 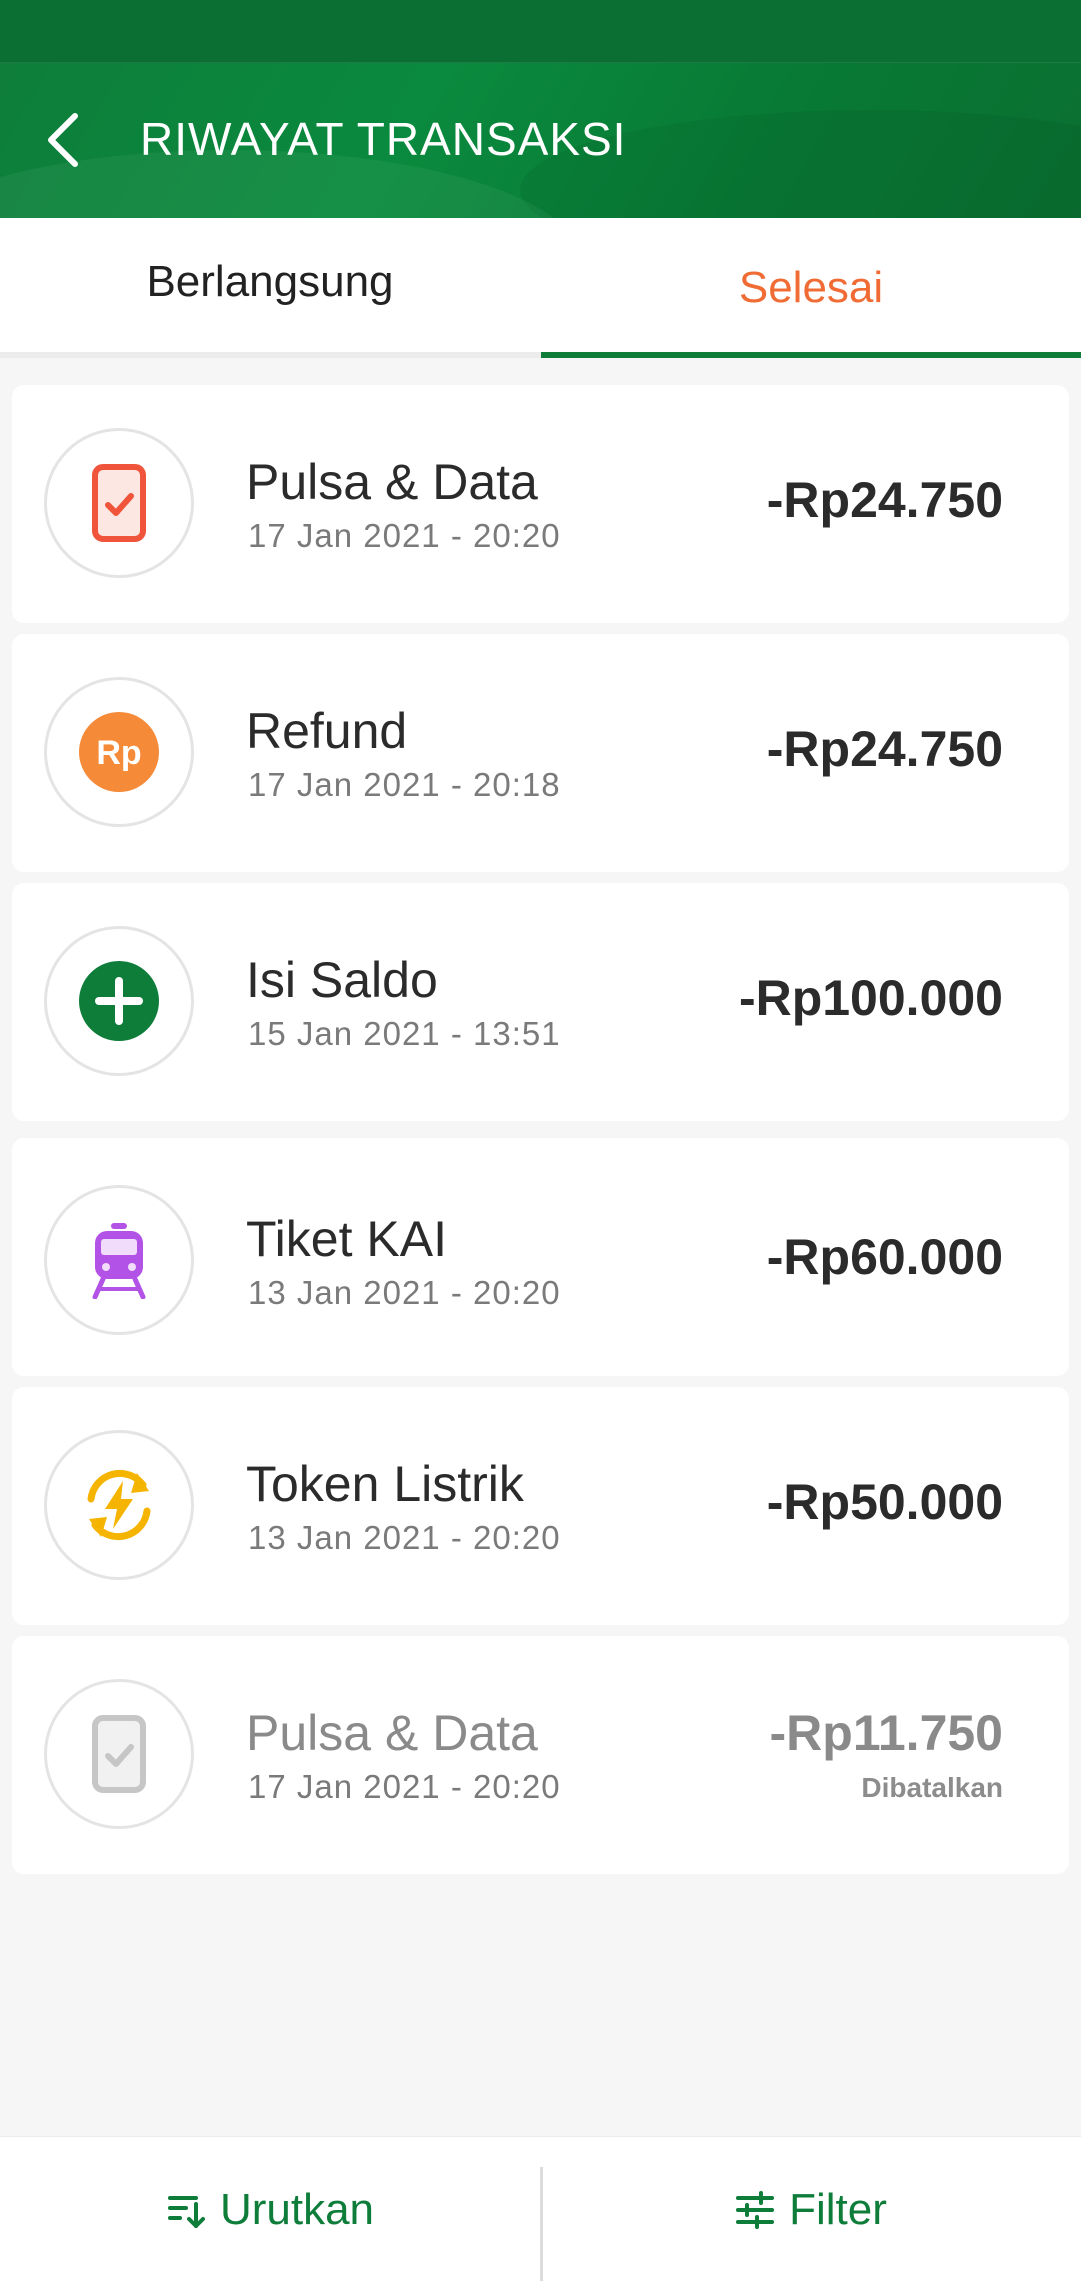 I want to click on bottom-action-bar: Urutkan Filter, so click(x=540, y=2208).